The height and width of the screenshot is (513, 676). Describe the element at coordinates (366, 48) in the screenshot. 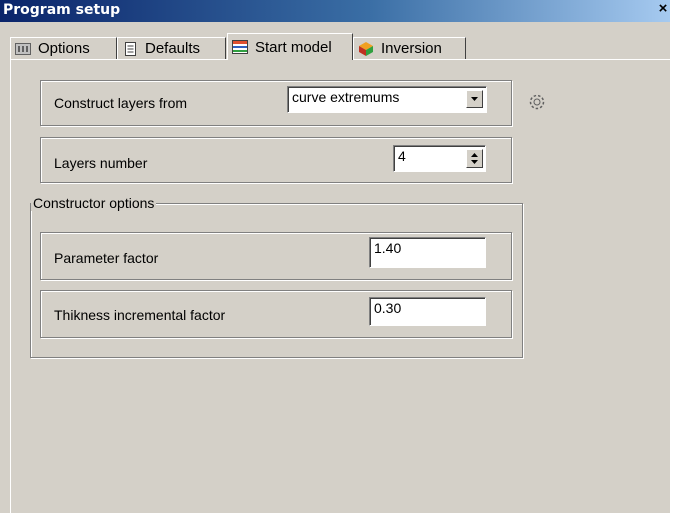

I see `cube-icon` at that location.